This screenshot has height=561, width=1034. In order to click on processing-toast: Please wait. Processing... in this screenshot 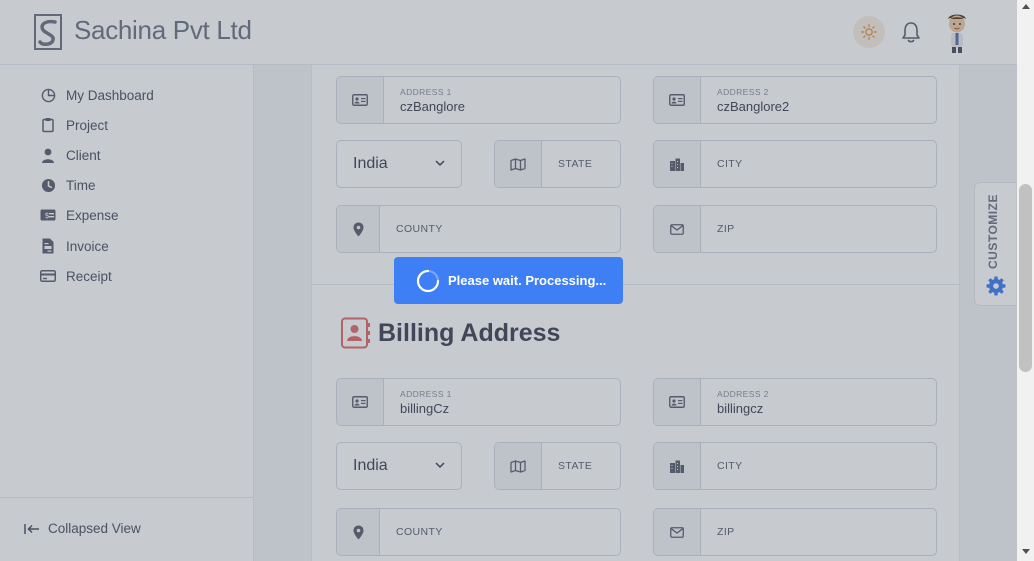, I will do `click(508, 280)`.